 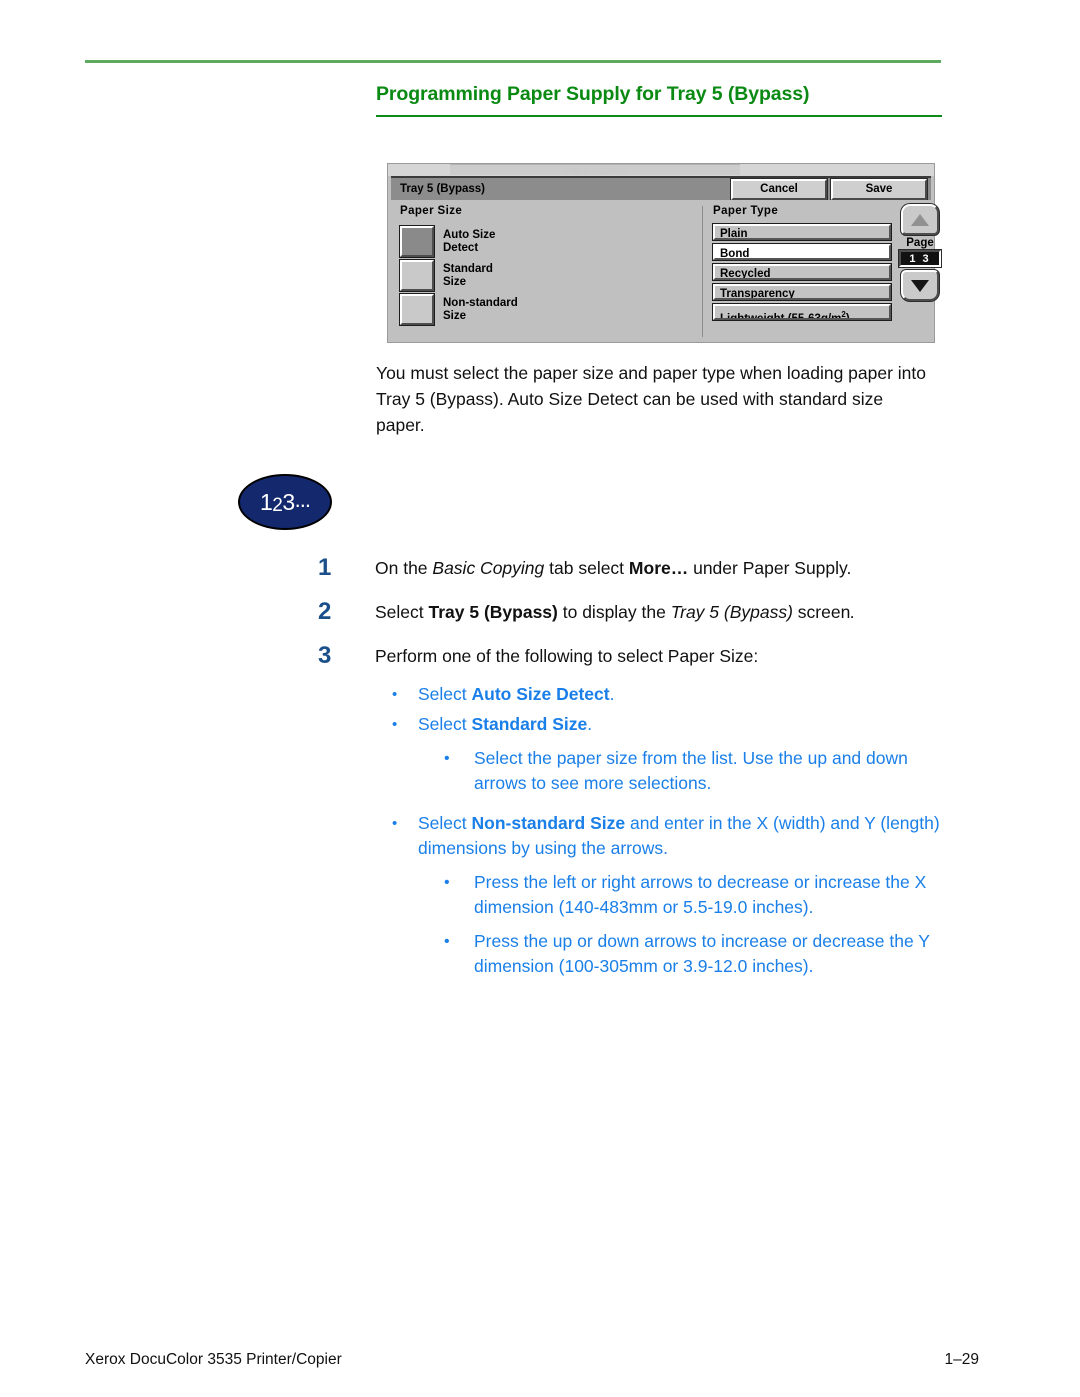 What do you see at coordinates (277, 505) in the screenshot?
I see `badge-digit-2: 2` at bounding box center [277, 505].